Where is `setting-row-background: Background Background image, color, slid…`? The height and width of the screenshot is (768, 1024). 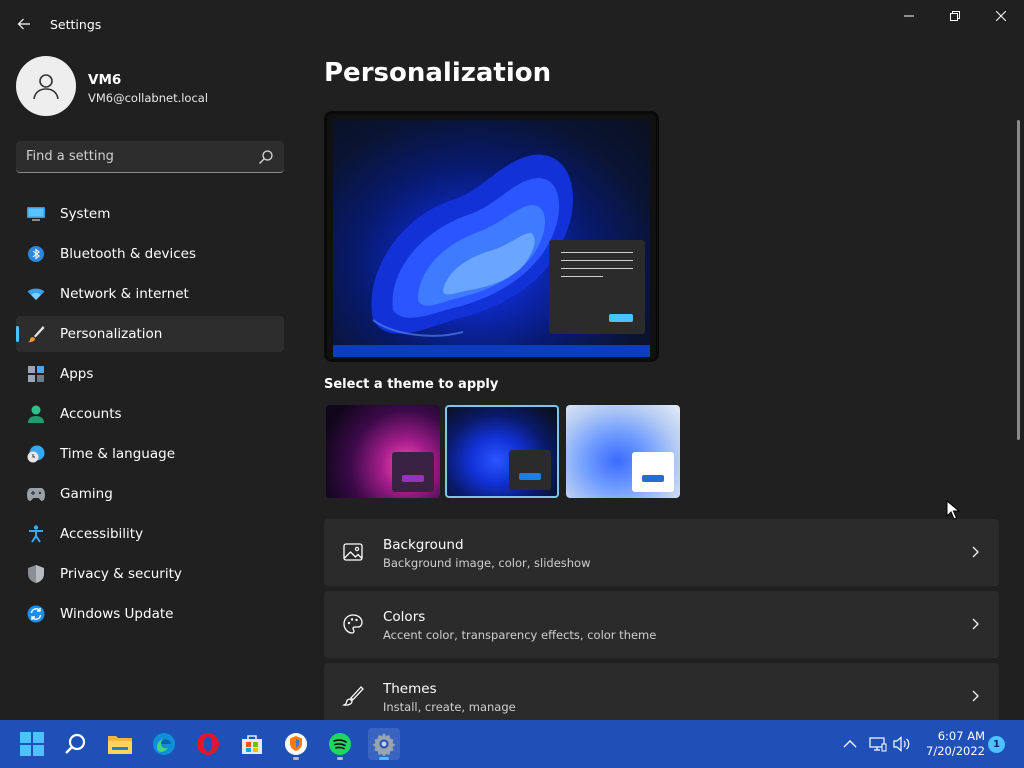
setting-row-background: Background Background image, color, slid… is located at coordinates (661, 552).